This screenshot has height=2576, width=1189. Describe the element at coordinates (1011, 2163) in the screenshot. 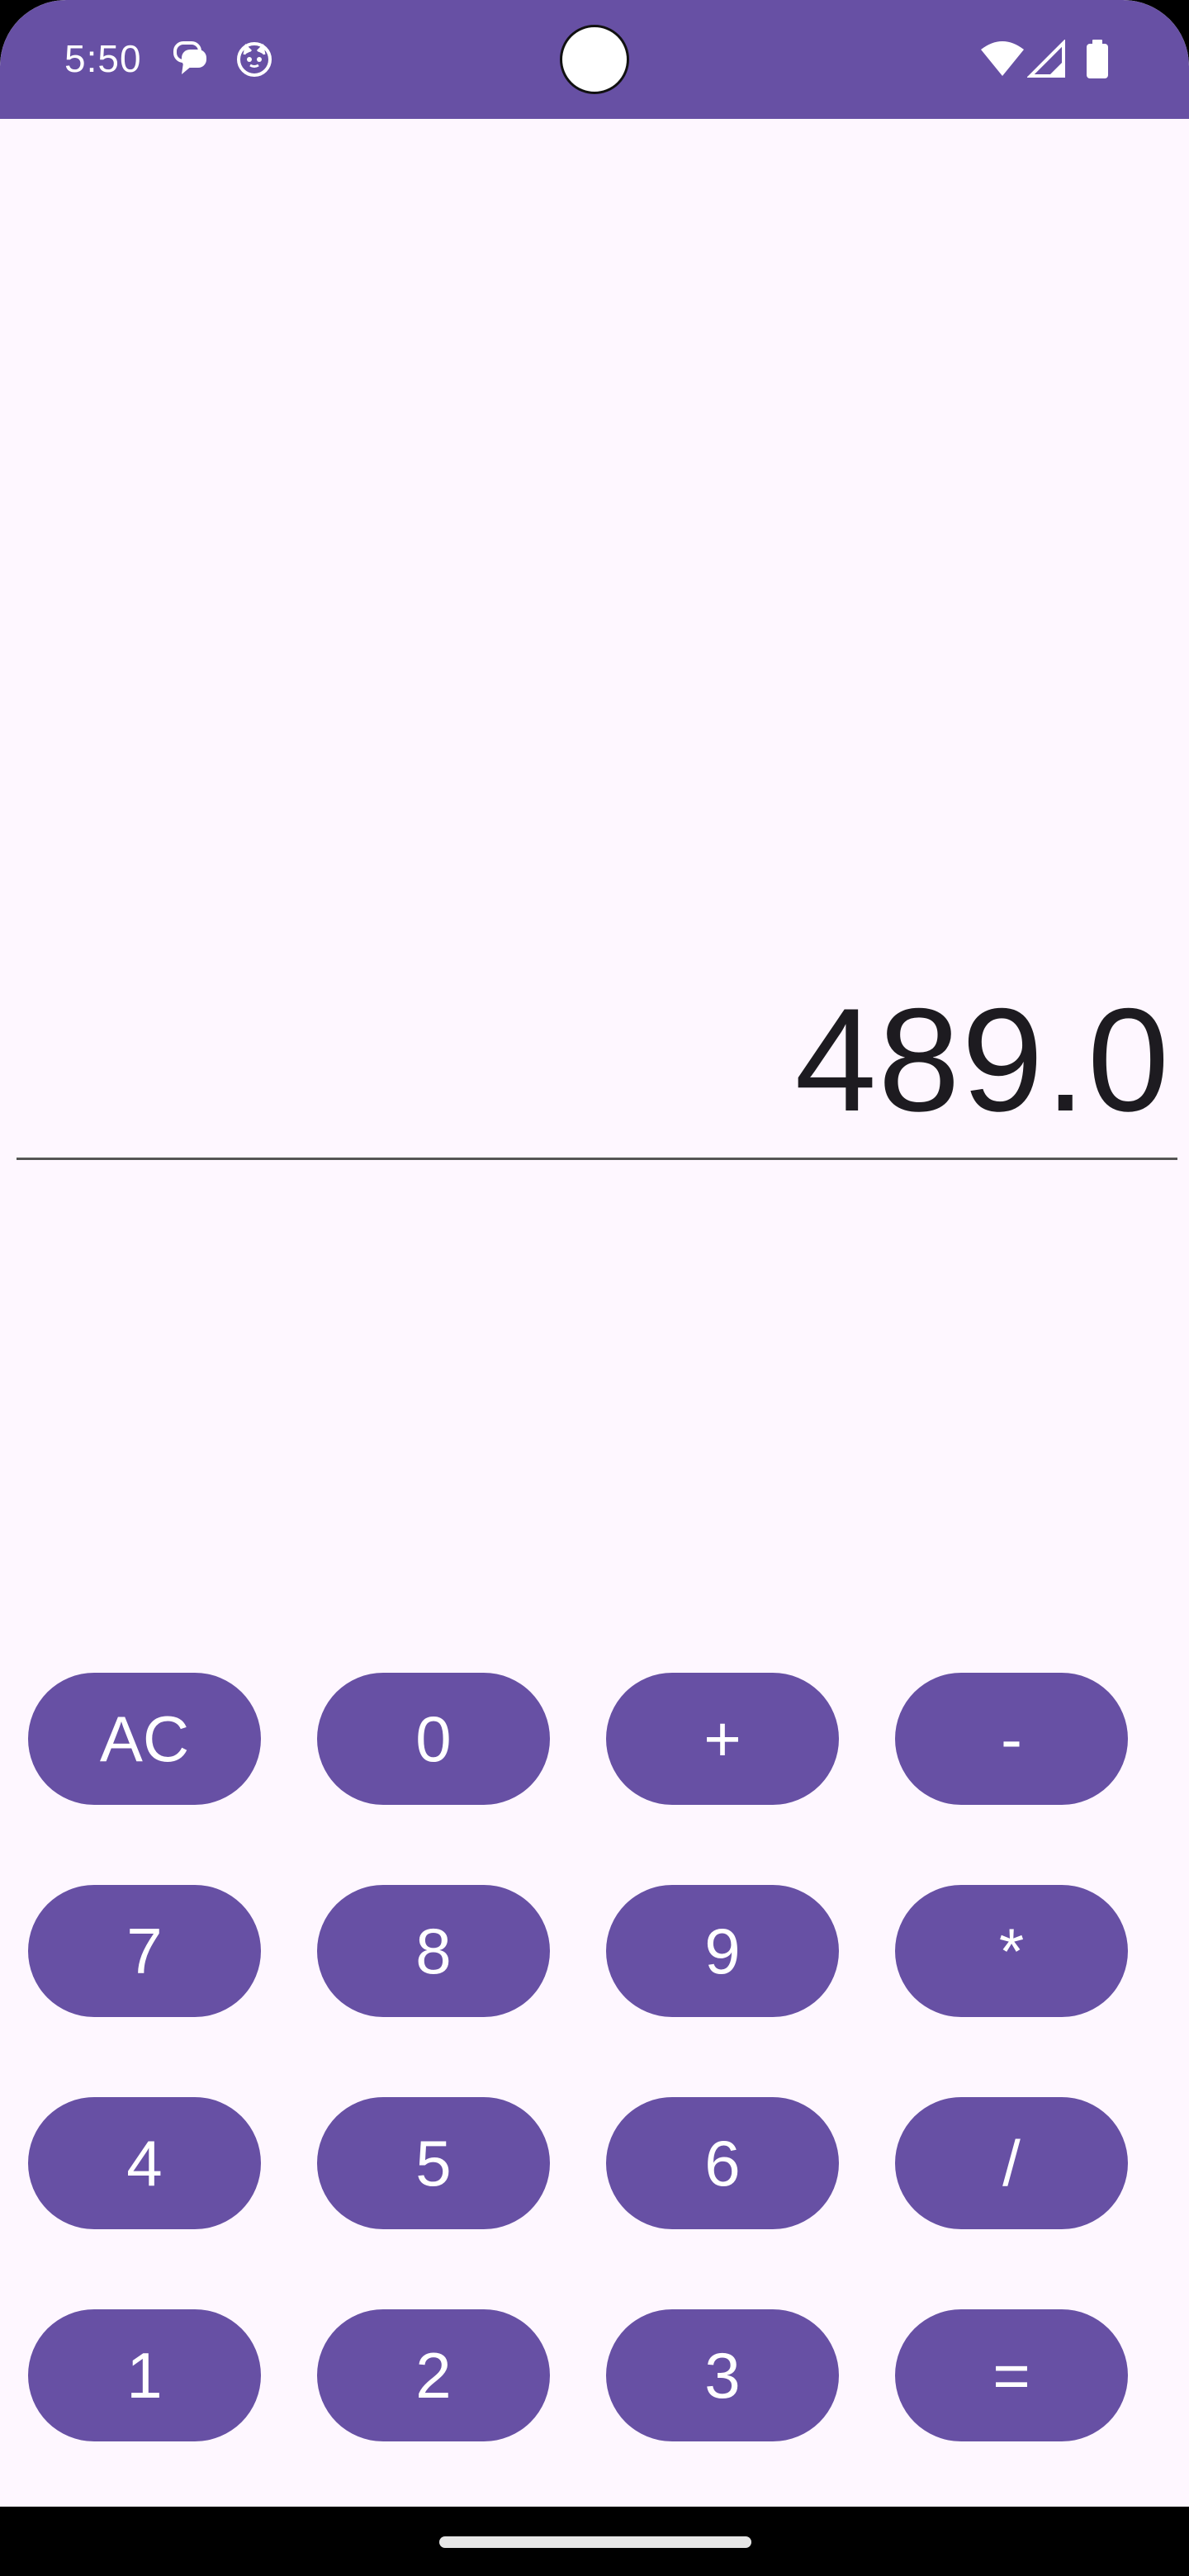

I see `divide-button: /` at that location.